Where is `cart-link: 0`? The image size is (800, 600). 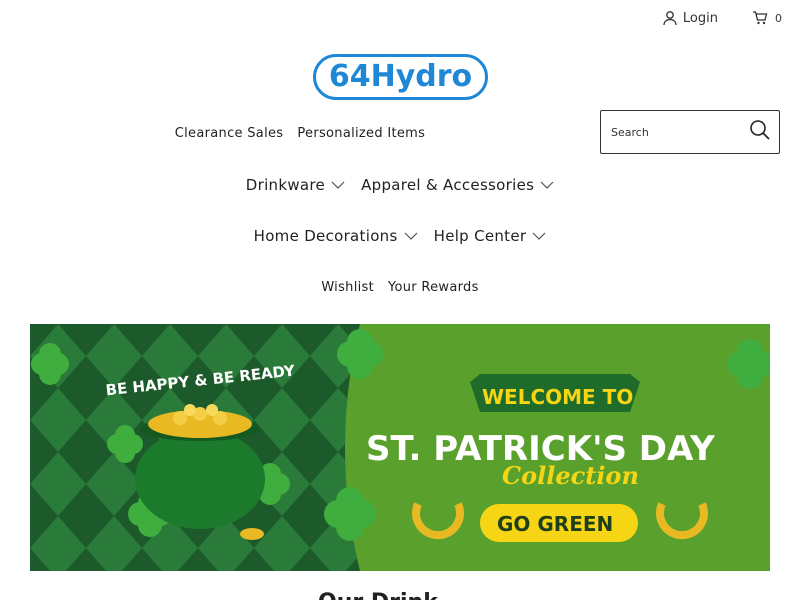 cart-link: 0 is located at coordinates (767, 18).